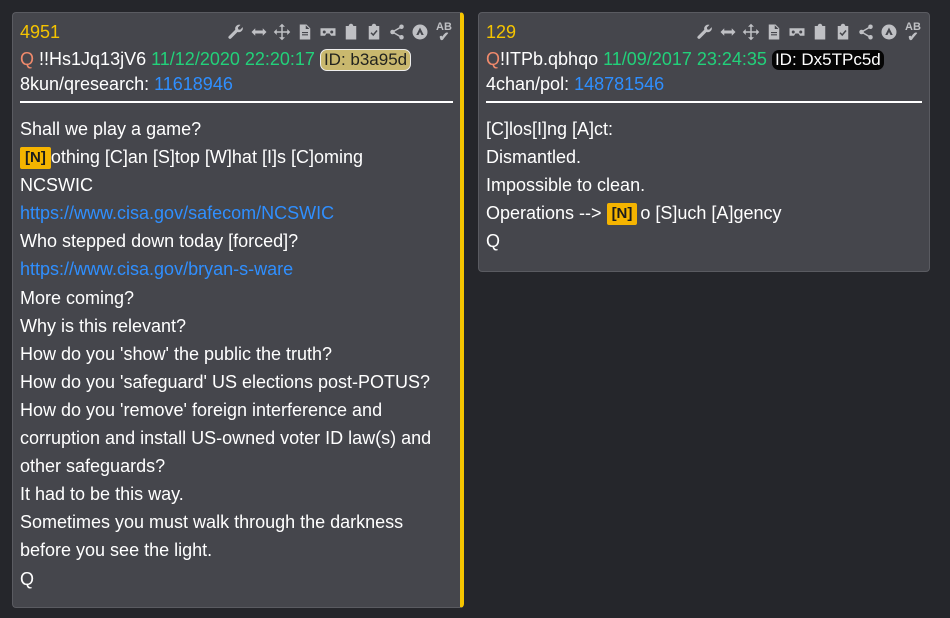 This screenshot has height=618, width=950. I want to click on tripcode: !!Hs1Jq13jV6, so click(93, 59).